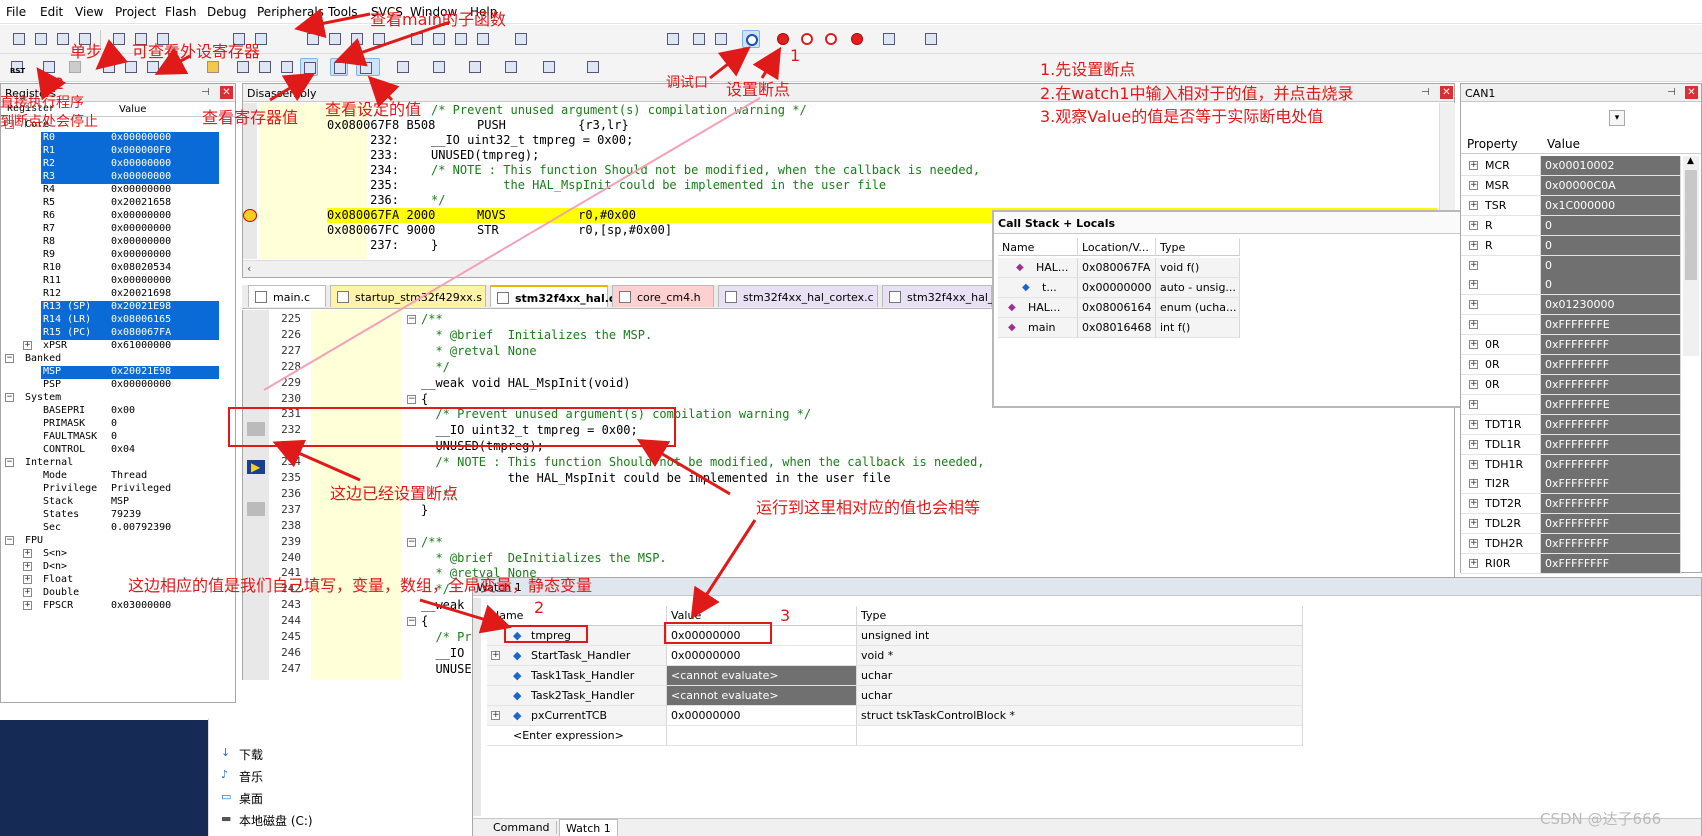 The height and width of the screenshot is (836, 1702). I want to click on register-value: 0x000000F0, so click(141, 150).